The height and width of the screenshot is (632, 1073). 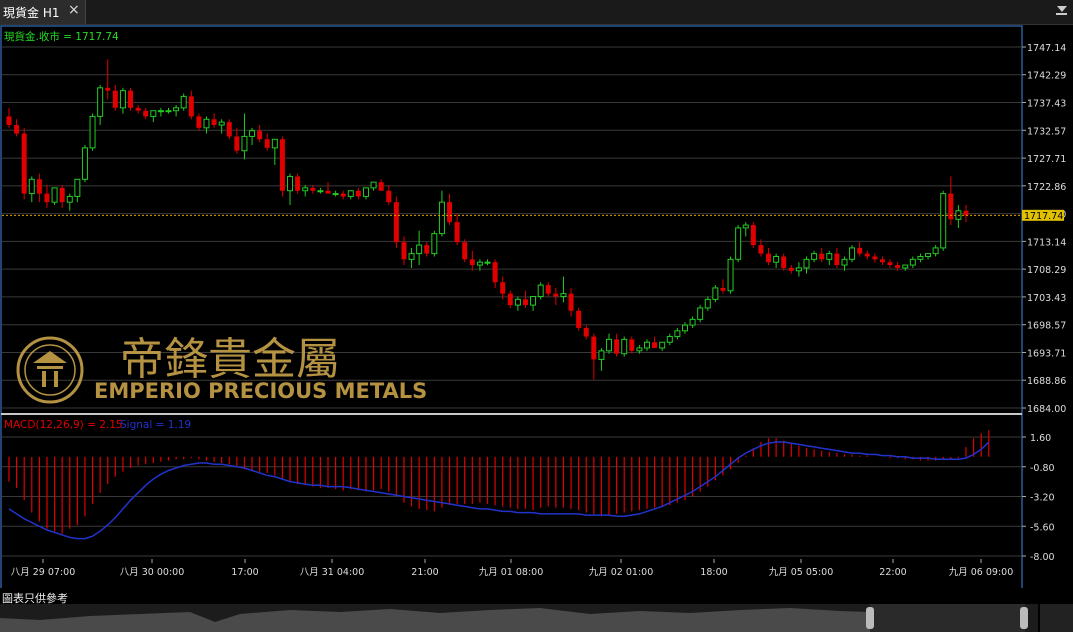 I want to click on price-tick-label: 1727.71, so click(x=1046, y=159).